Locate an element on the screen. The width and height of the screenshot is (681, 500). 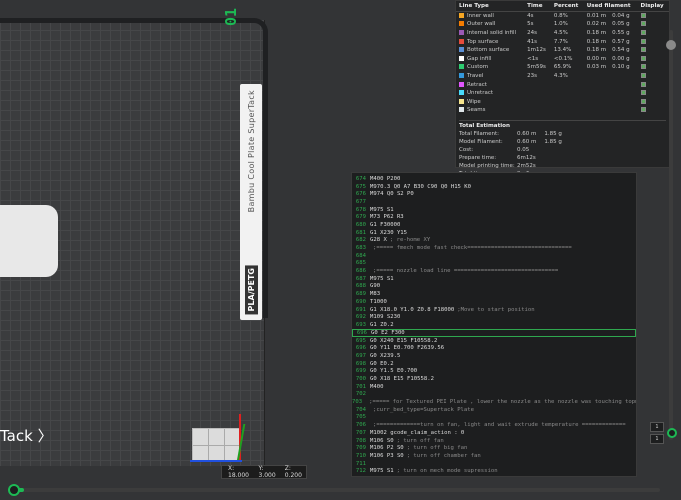
legend-weight: 0.04 g is located at coordinates (621, 16).